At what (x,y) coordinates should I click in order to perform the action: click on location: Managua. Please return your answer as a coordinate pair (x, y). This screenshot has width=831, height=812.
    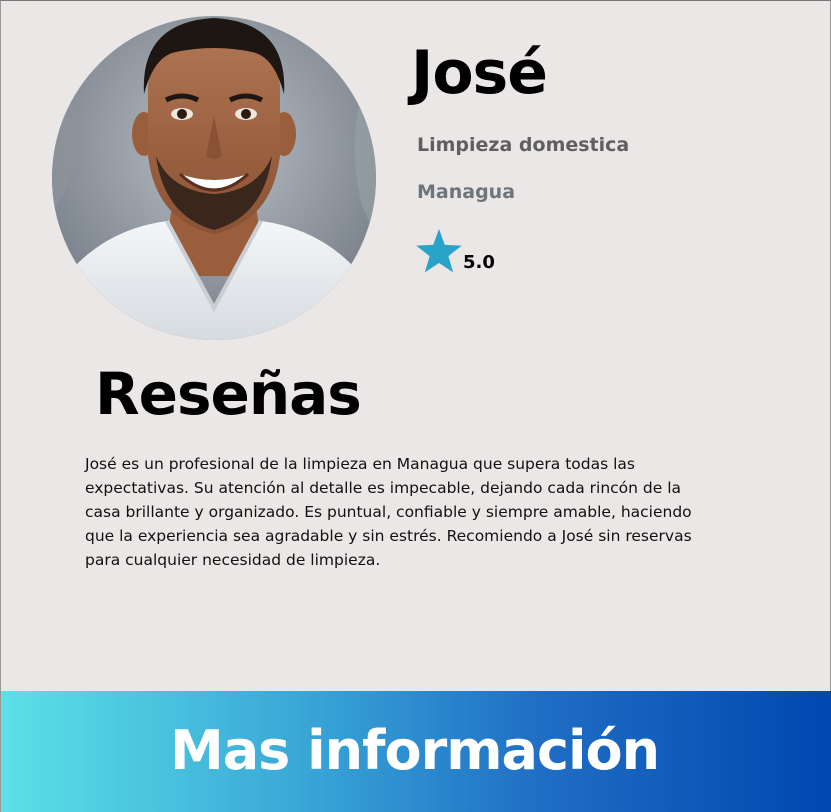
    Looking at the image, I should click on (466, 192).